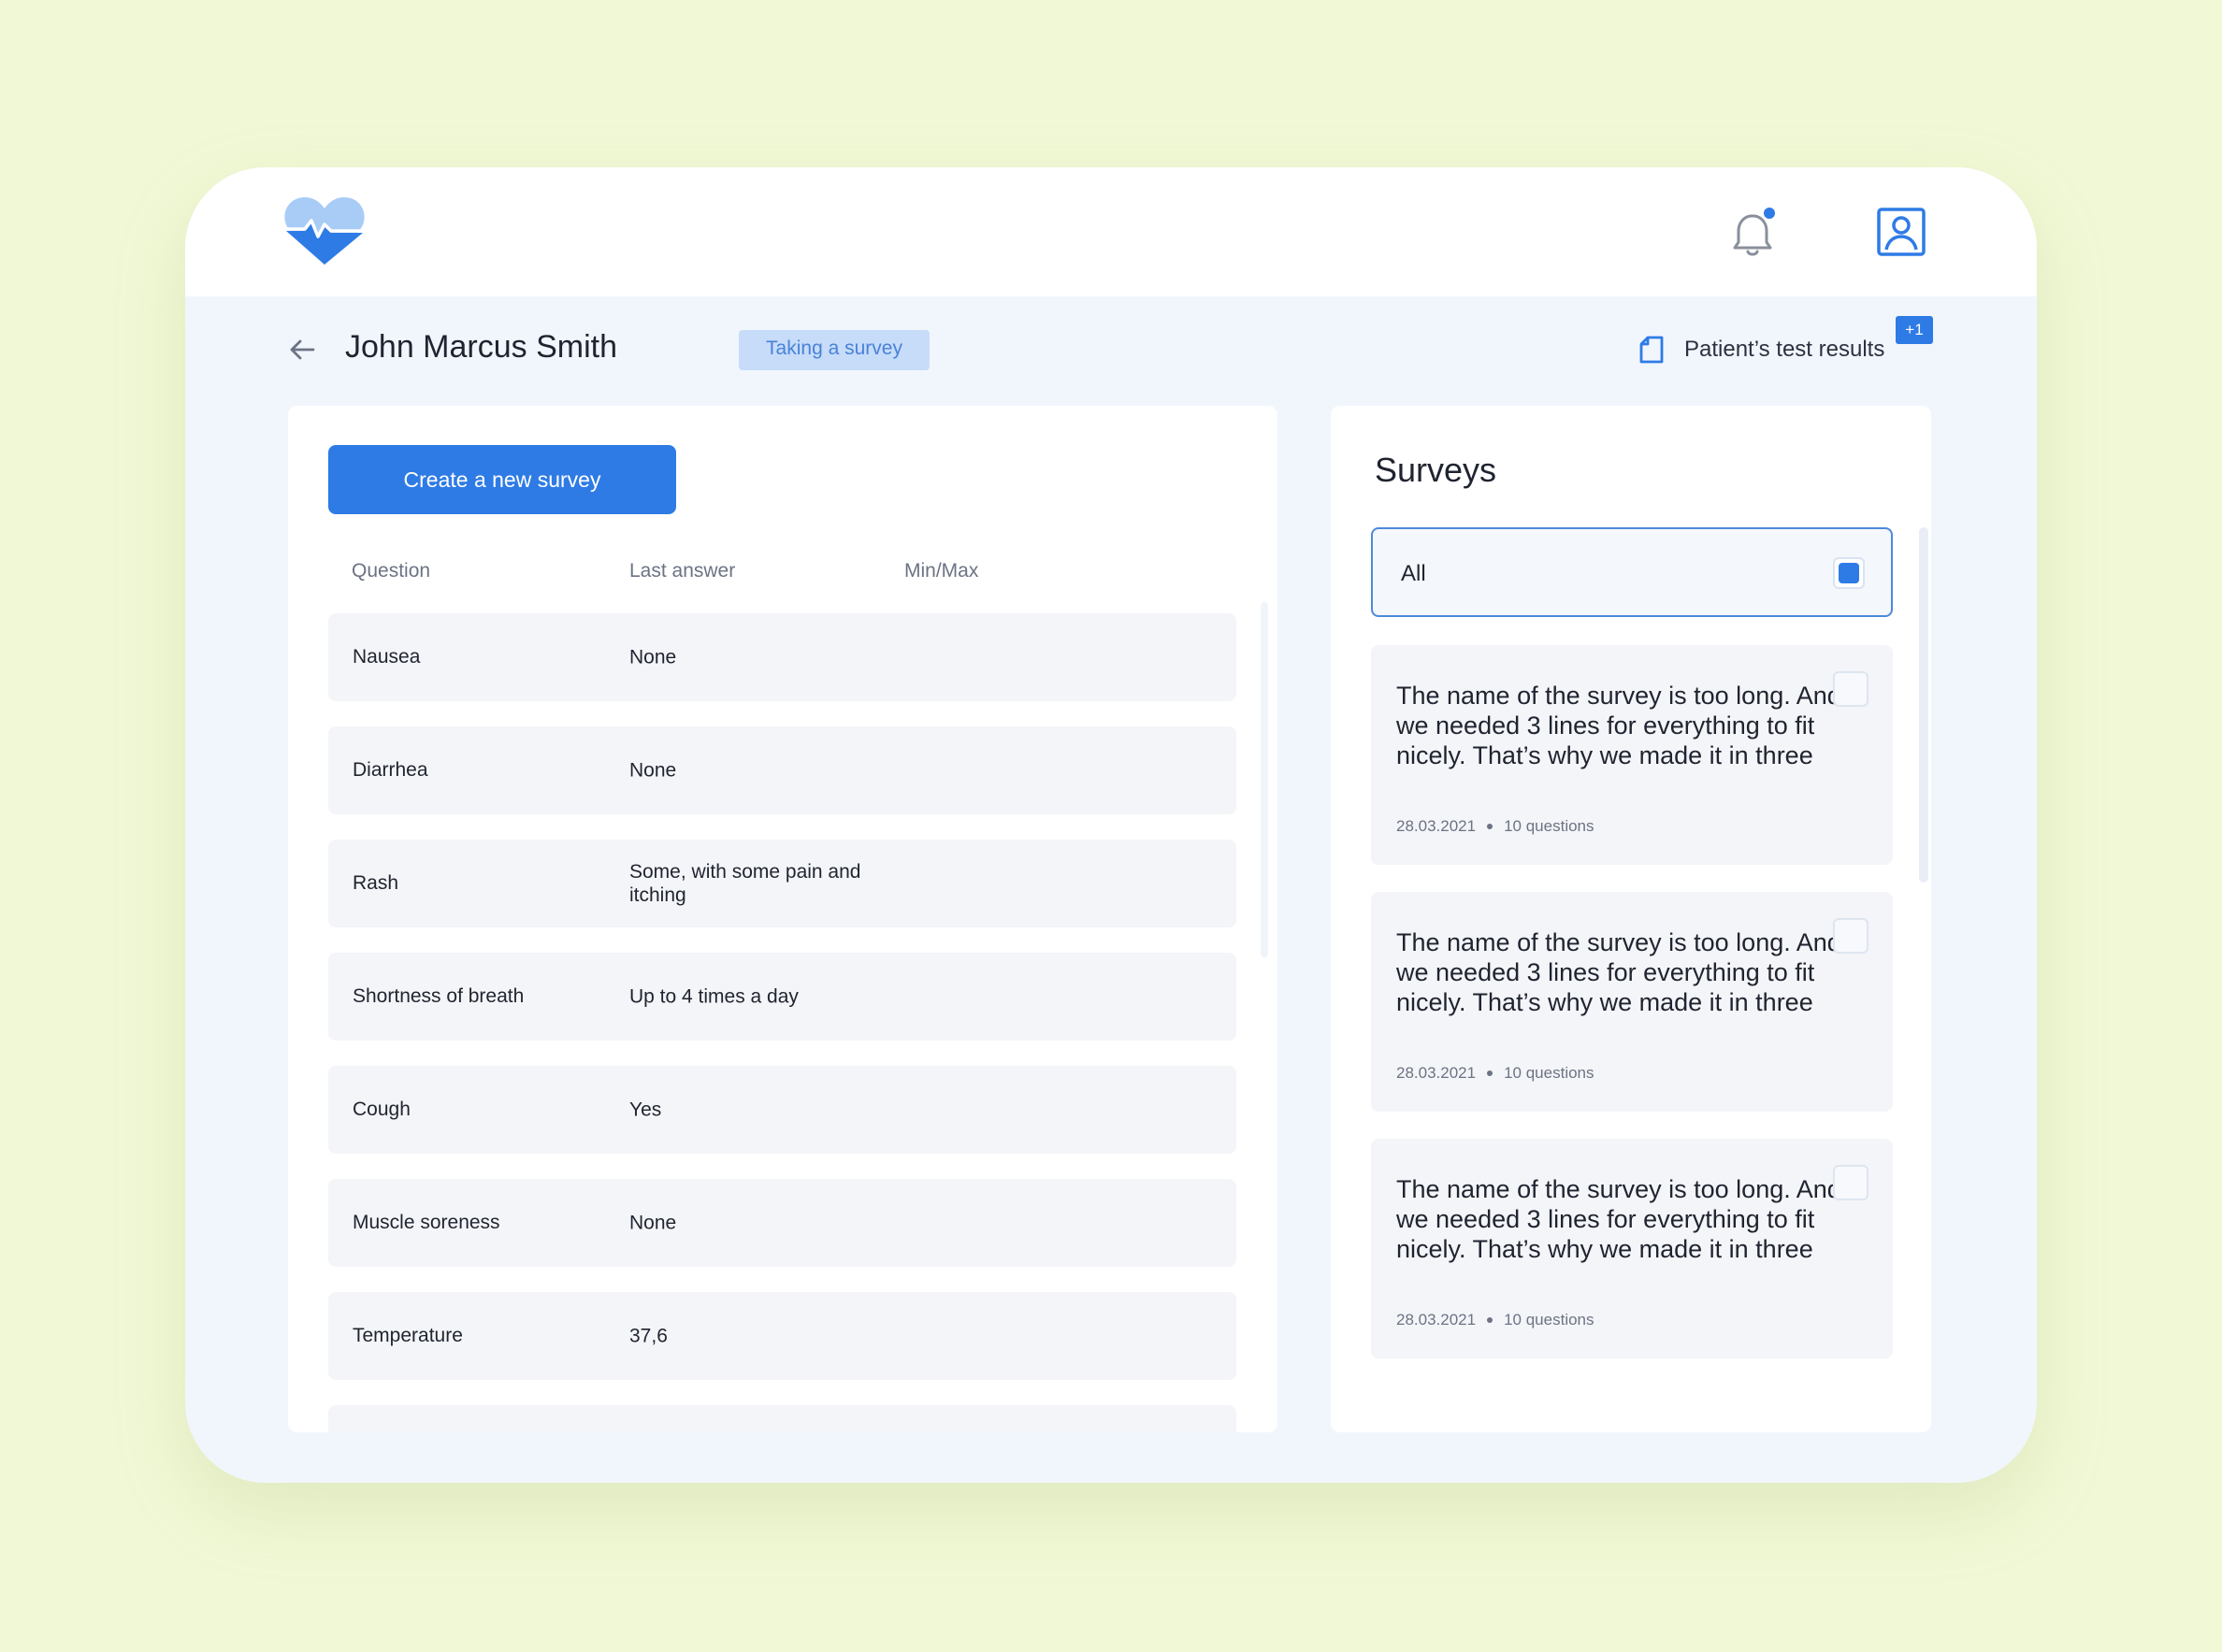 The width and height of the screenshot is (2222, 1652). I want to click on table-row: Temperature 37,6, so click(782, 1336).